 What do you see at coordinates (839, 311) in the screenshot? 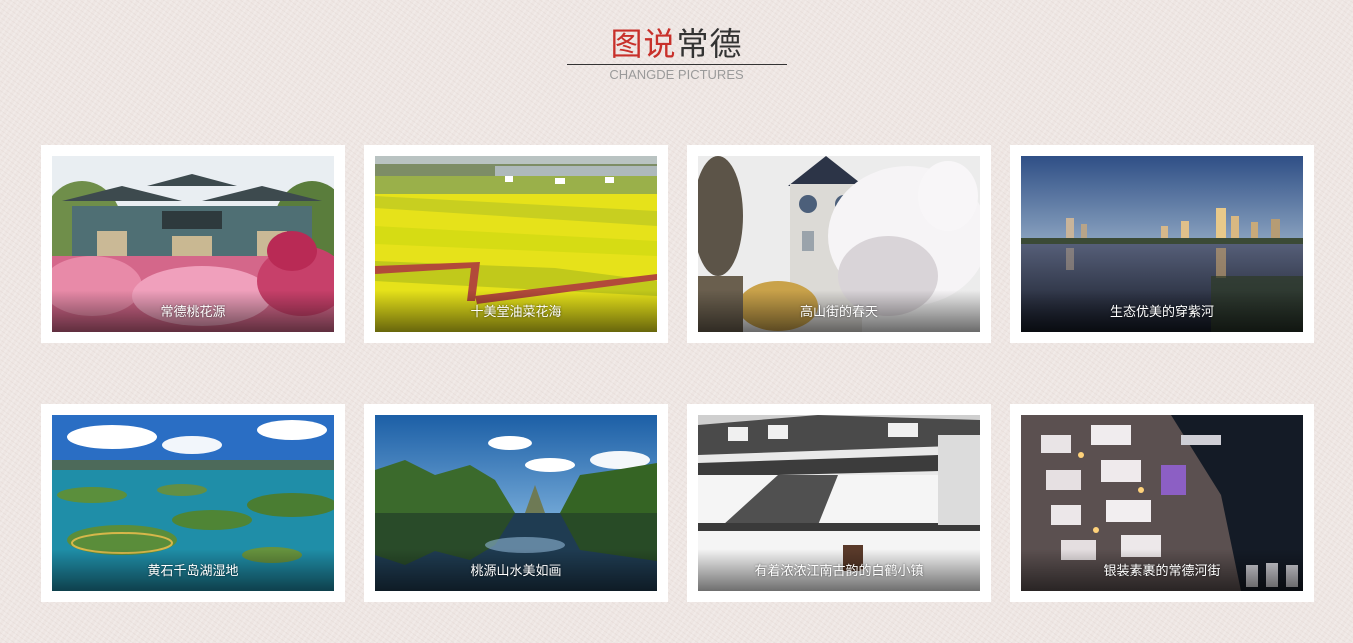
I see `photo-caption: 高山街的春天` at bounding box center [839, 311].